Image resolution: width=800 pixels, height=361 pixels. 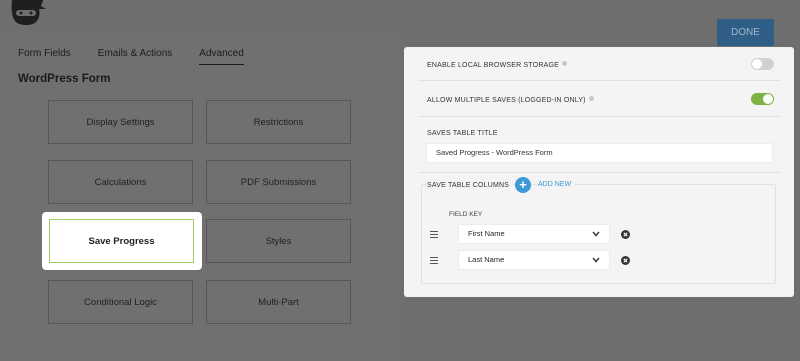 What do you see at coordinates (278, 302) in the screenshot?
I see `tile-multi-part: Multi-Part` at bounding box center [278, 302].